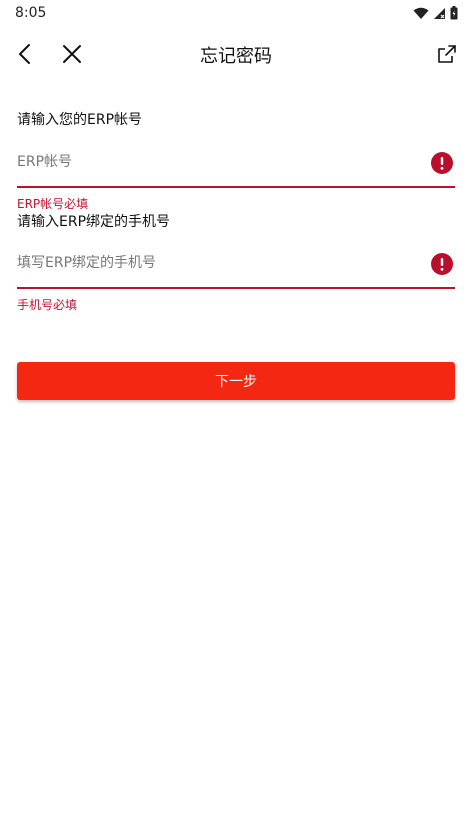 This screenshot has width=472, height=840. What do you see at coordinates (236, 13) in the screenshot?
I see `status-bar: 8:05` at bounding box center [236, 13].